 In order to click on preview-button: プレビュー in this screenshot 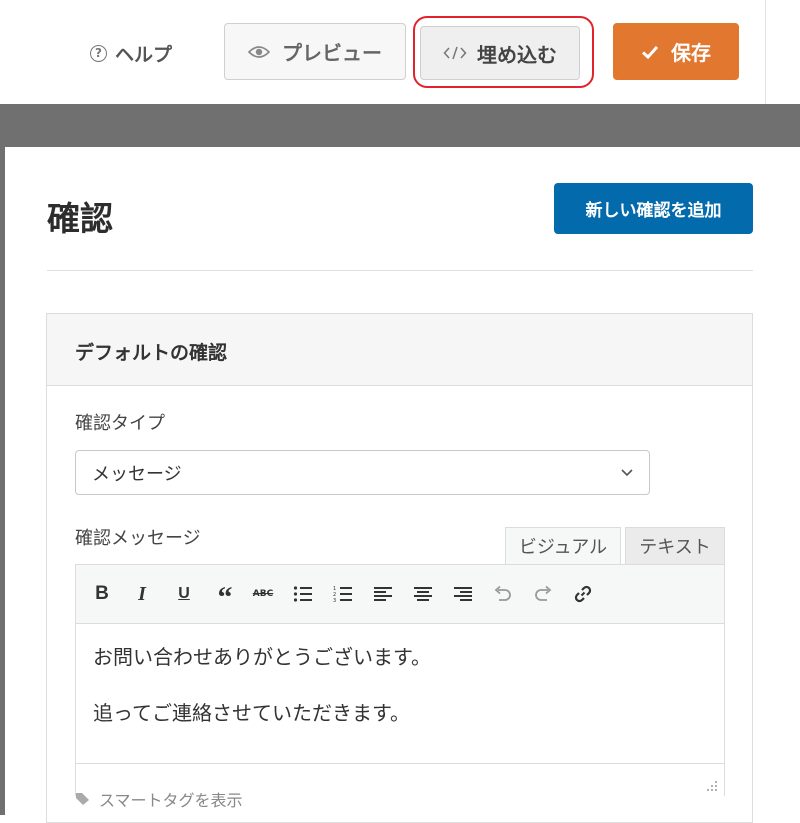, I will do `click(315, 51)`.